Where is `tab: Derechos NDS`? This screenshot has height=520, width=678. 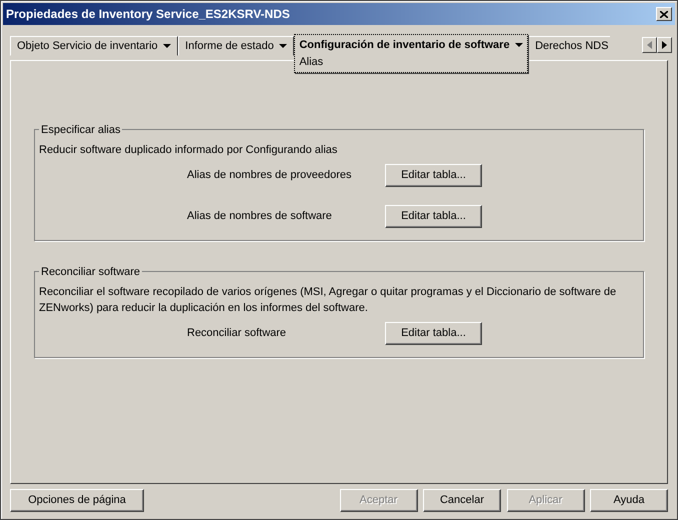 tab: Derechos NDS is located at coordinates (569, 46).